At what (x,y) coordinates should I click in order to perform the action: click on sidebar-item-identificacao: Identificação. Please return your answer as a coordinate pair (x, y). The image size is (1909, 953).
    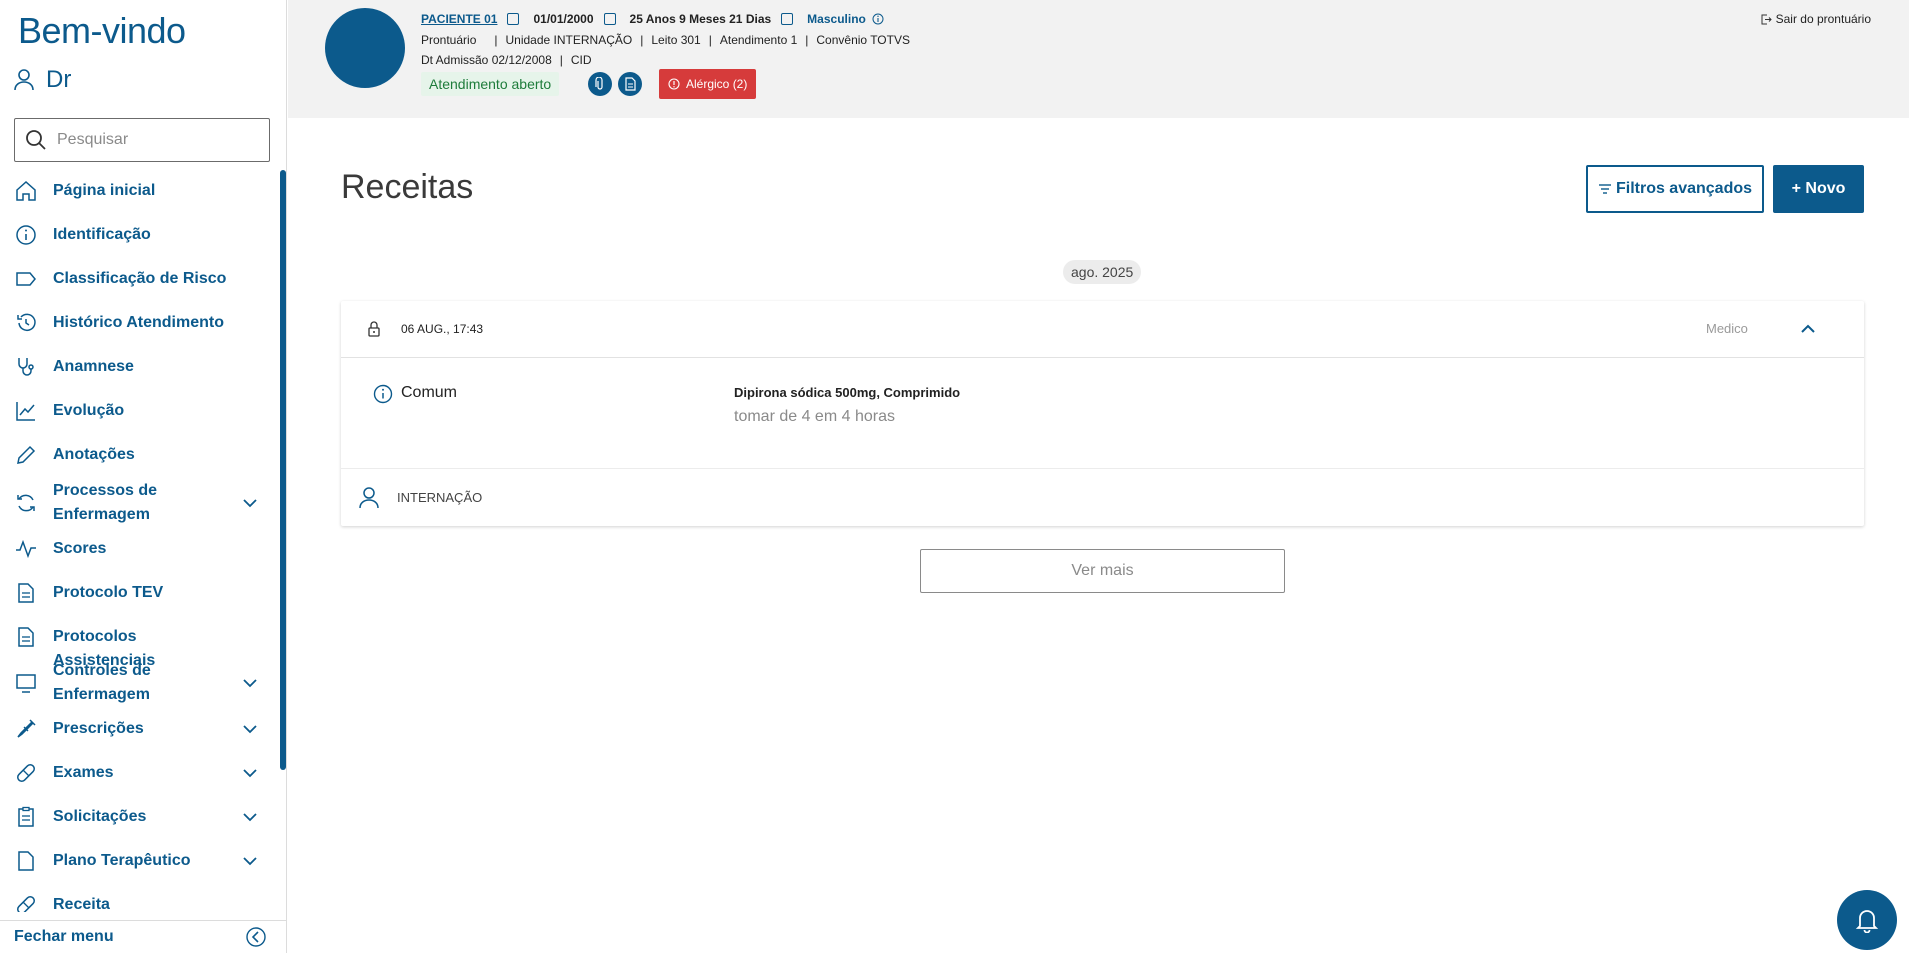
    Looking at the image, I should click on (135, 235).